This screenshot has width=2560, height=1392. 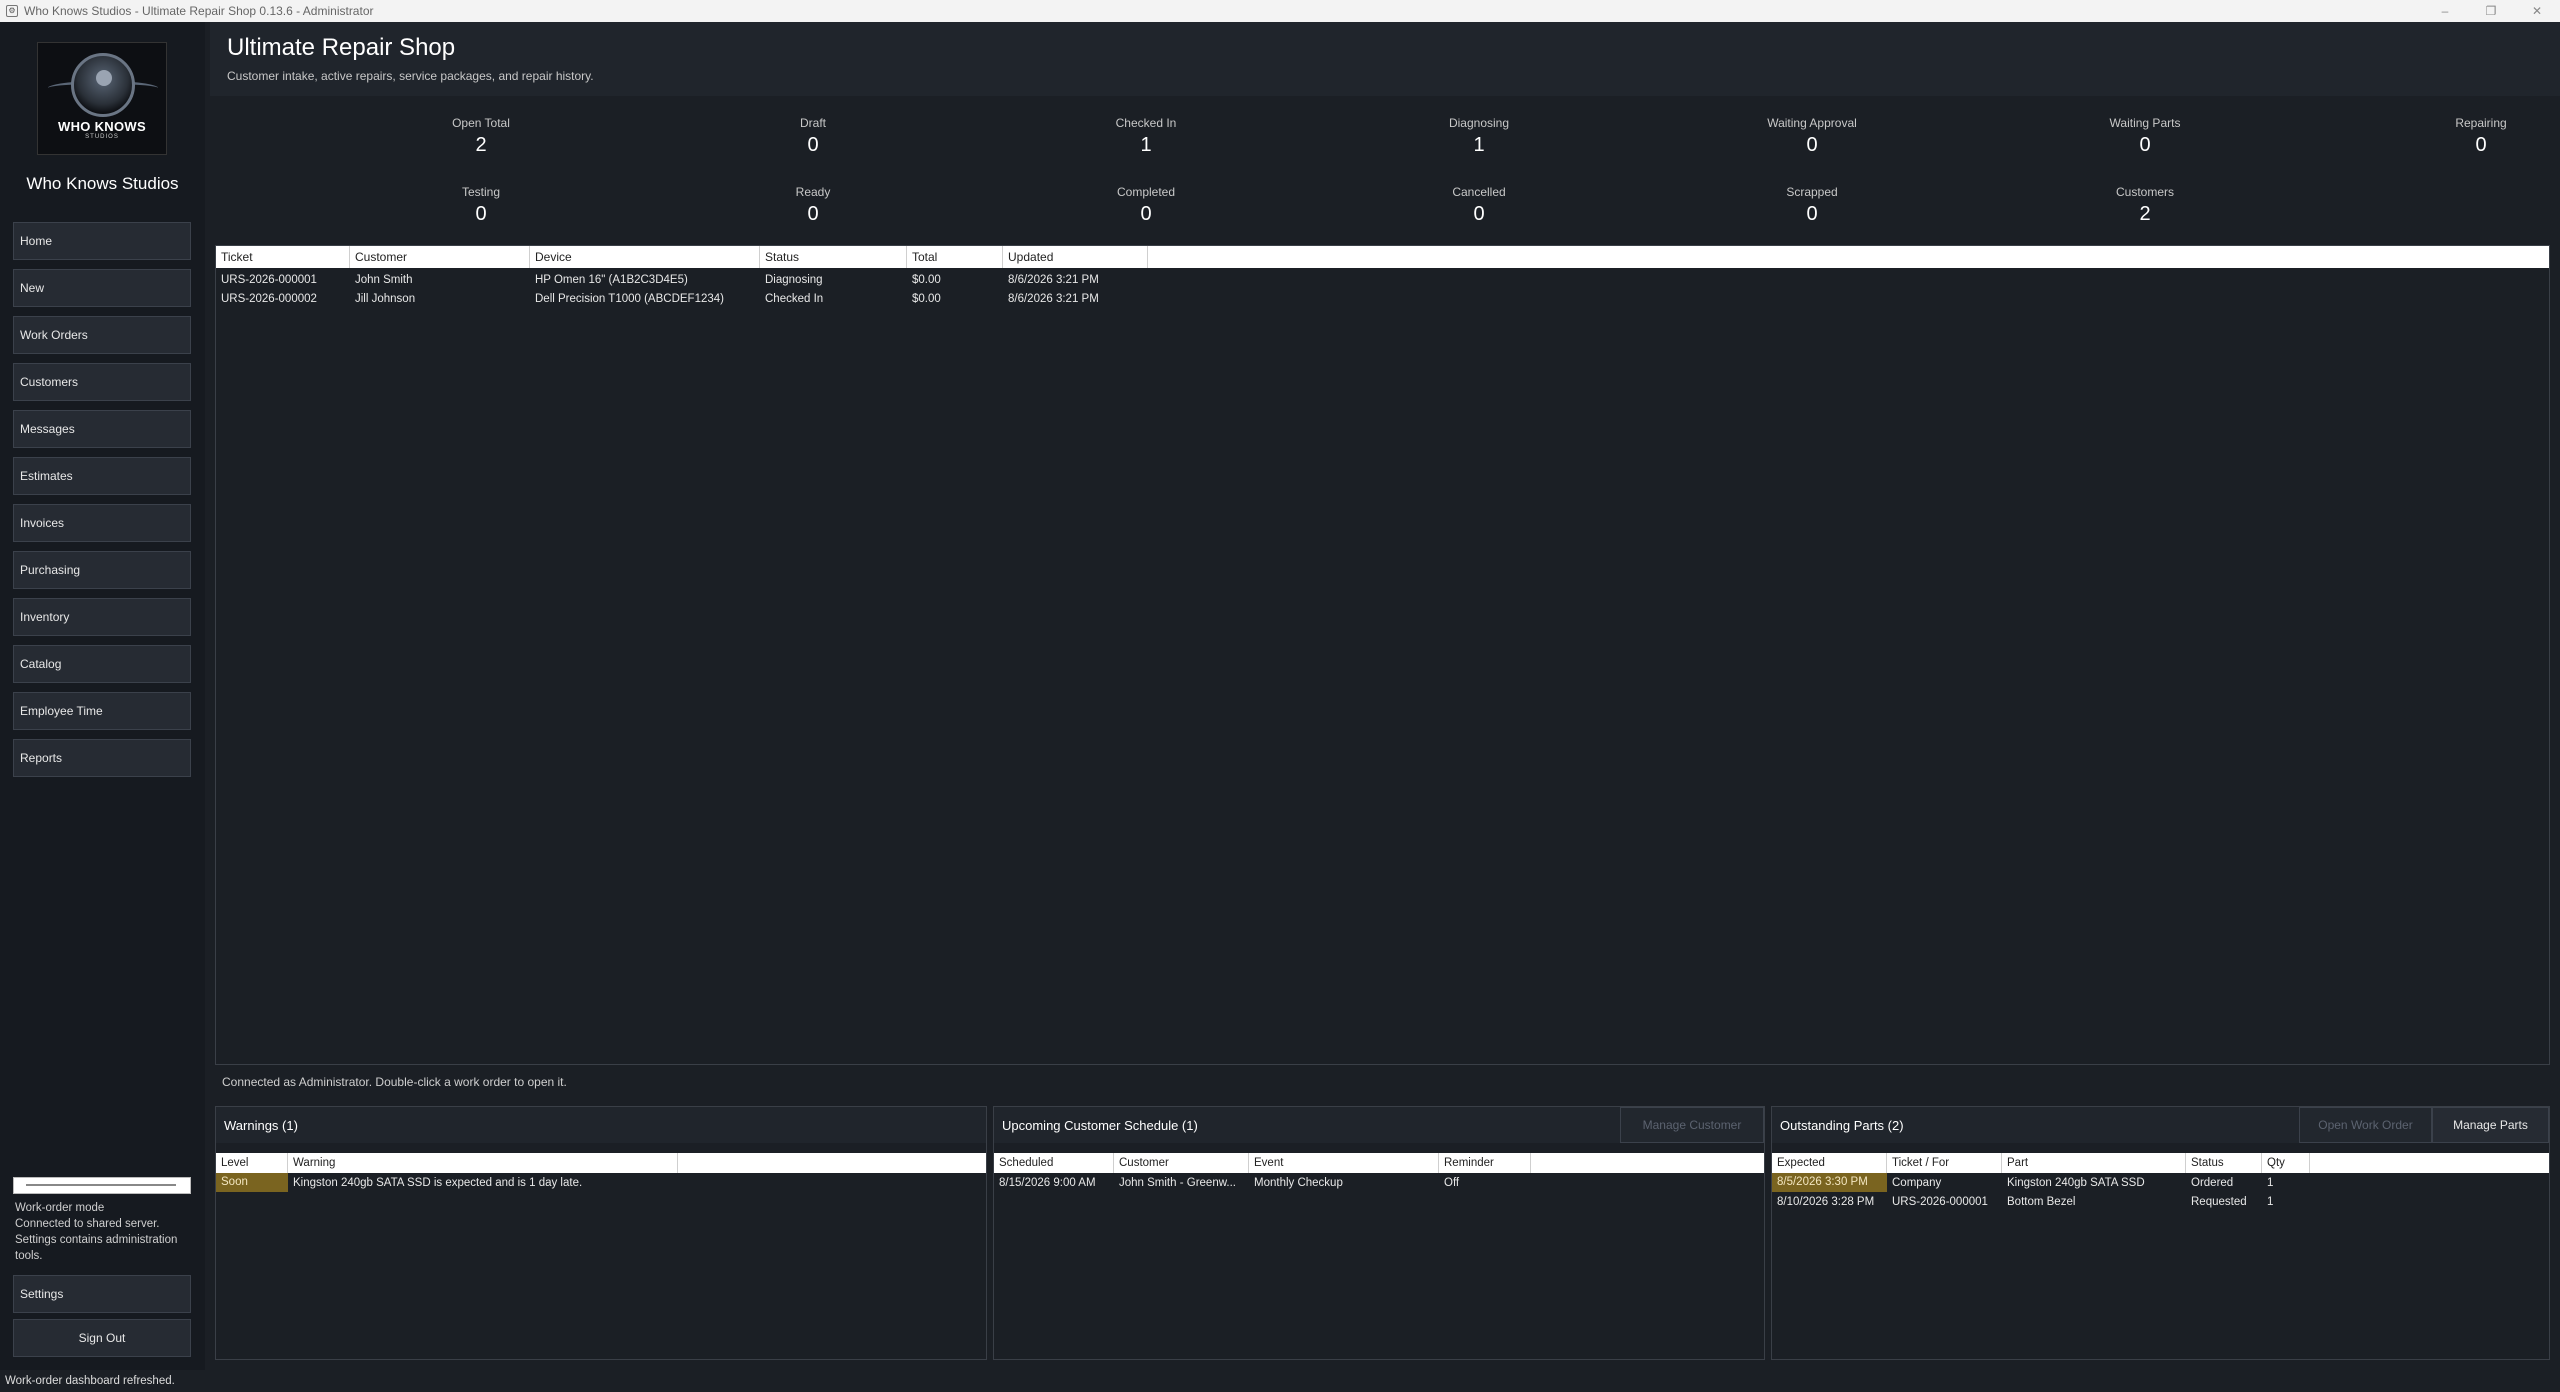 What do you see at coordinates (481, 123) in the screenshot?
I see `stat-label: Open Total` at bounding box center [481, 123].